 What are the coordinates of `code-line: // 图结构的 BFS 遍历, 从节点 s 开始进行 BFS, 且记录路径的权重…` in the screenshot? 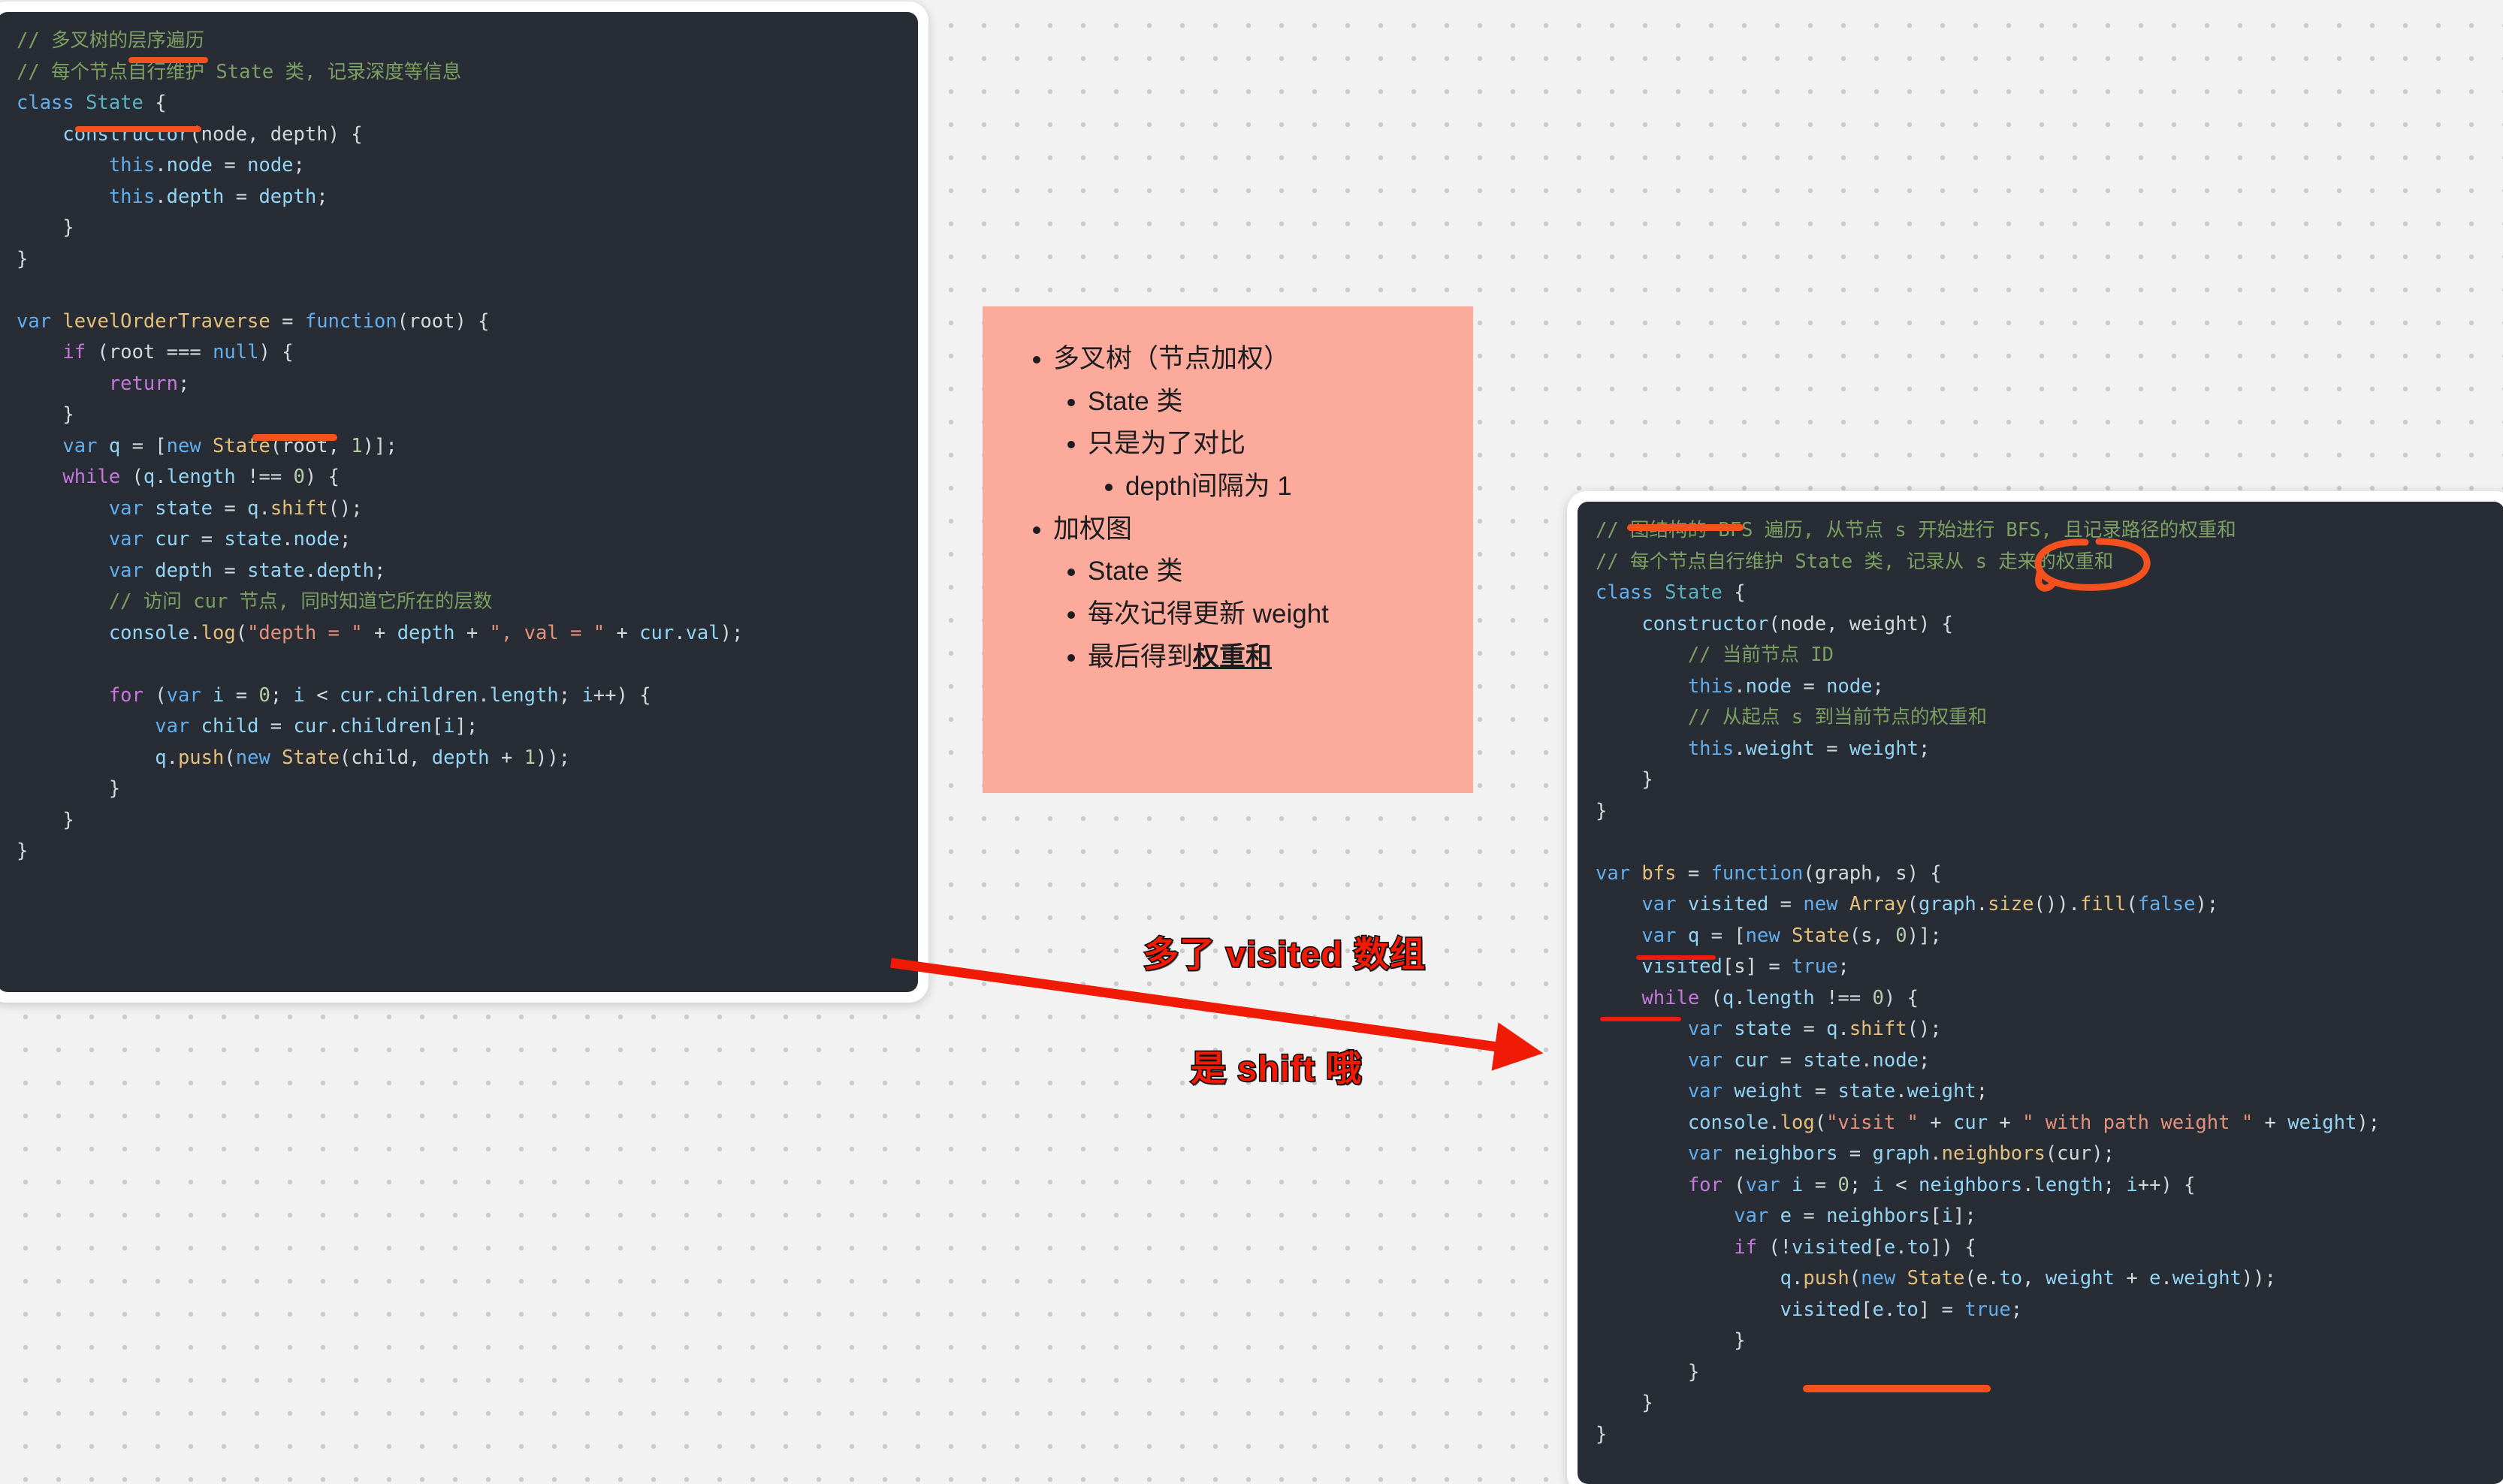 It's located at (1916, 530).